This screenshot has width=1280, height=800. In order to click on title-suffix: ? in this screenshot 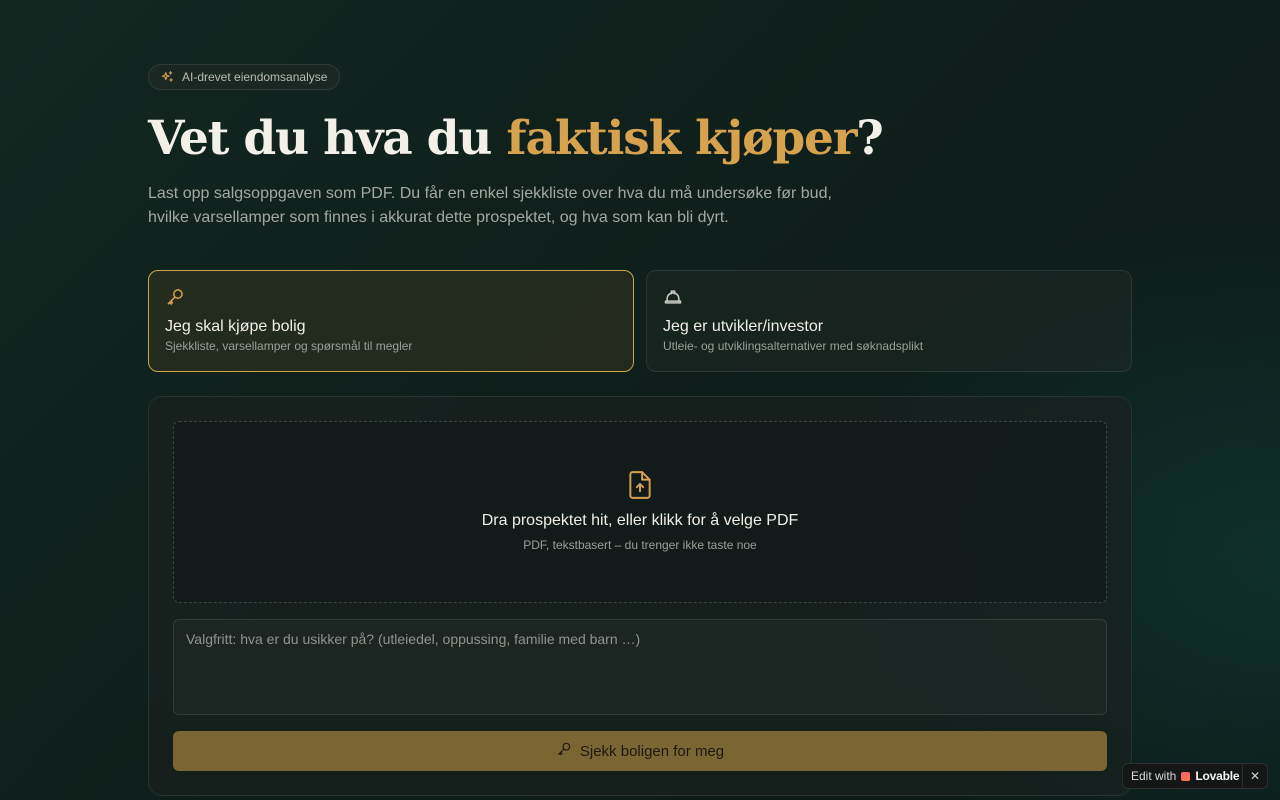, I will do `click(870, 138)`.